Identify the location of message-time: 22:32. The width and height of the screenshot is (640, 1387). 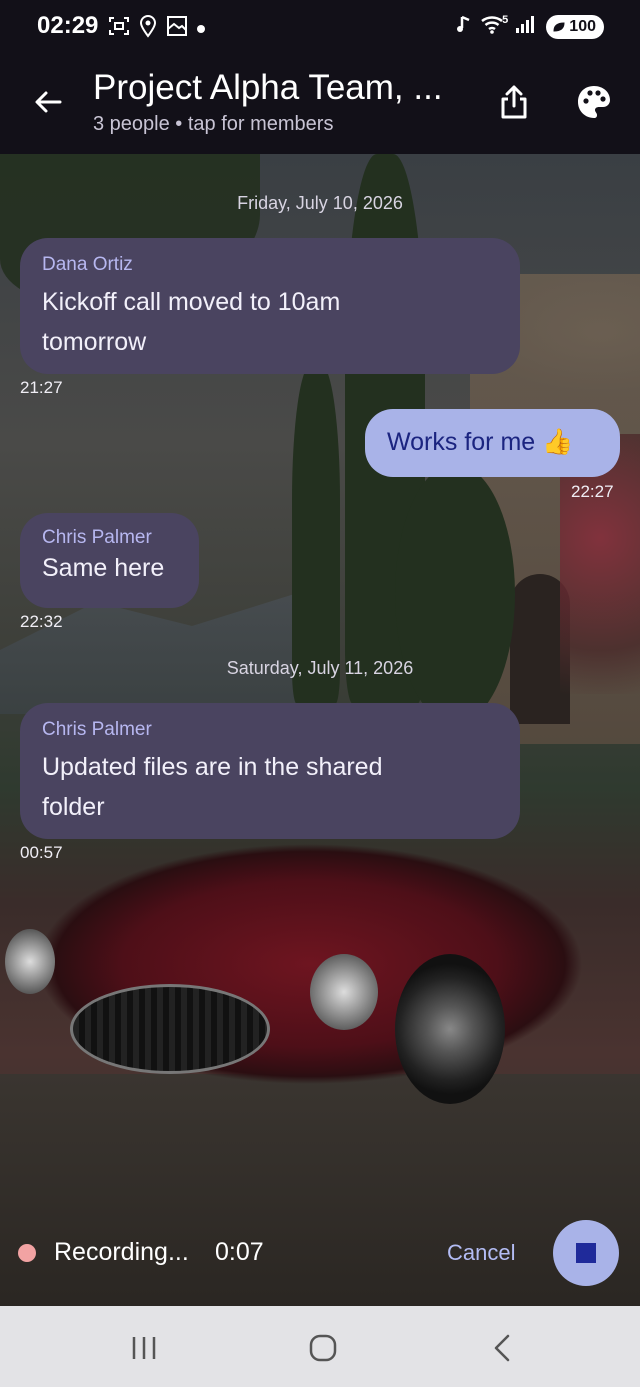
(41, 621).